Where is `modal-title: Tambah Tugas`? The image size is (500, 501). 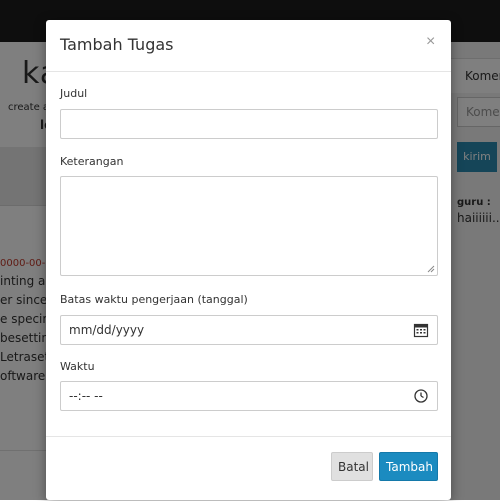 modal-title: Tambah Tugas is located at coordinates (117, 44).